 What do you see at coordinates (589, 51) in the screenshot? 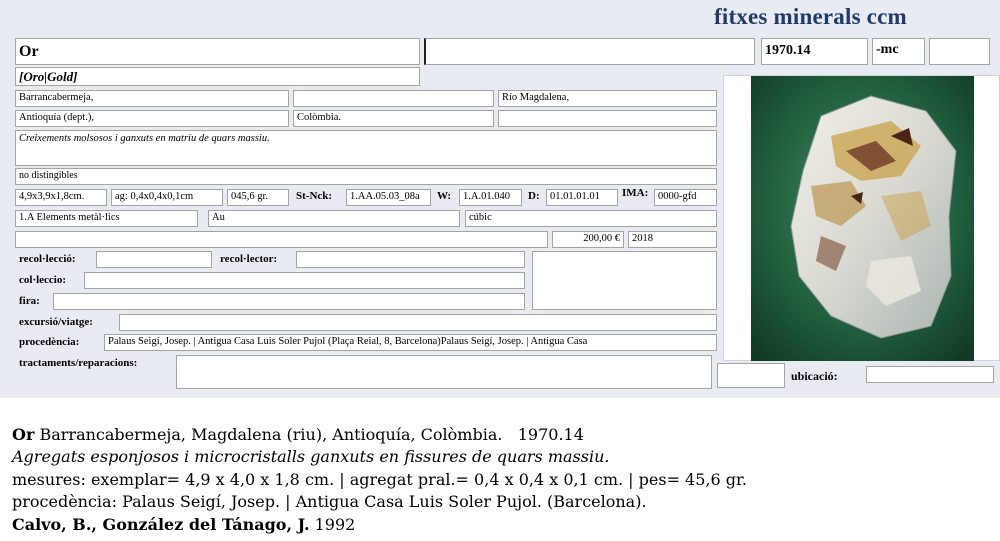
I see `name-extra-field` at bounding box center [589, 51].